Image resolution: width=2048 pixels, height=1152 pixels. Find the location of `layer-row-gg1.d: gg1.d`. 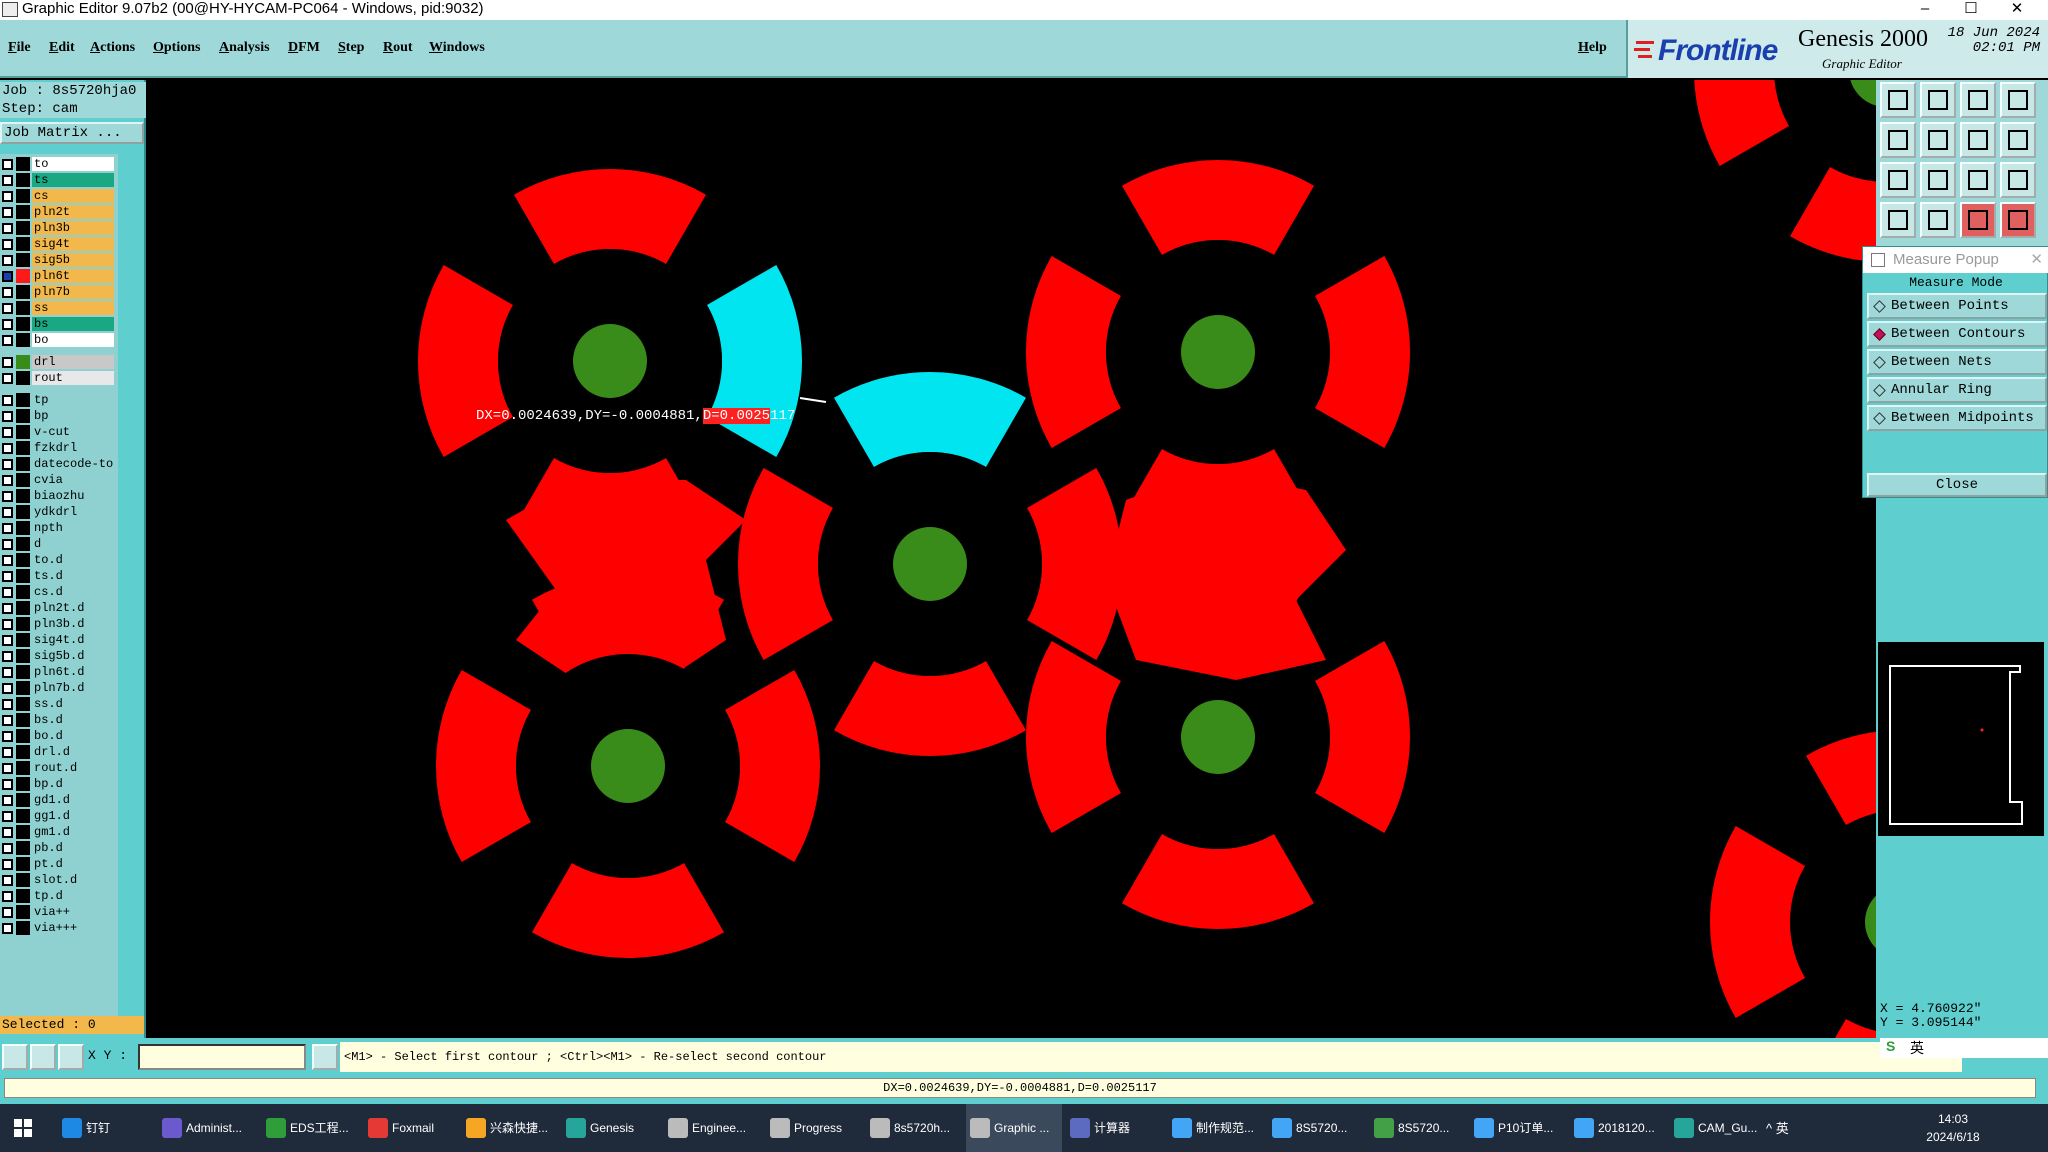

layer-row-gg1.d: gg1.d is located at coordinates (59, 816).